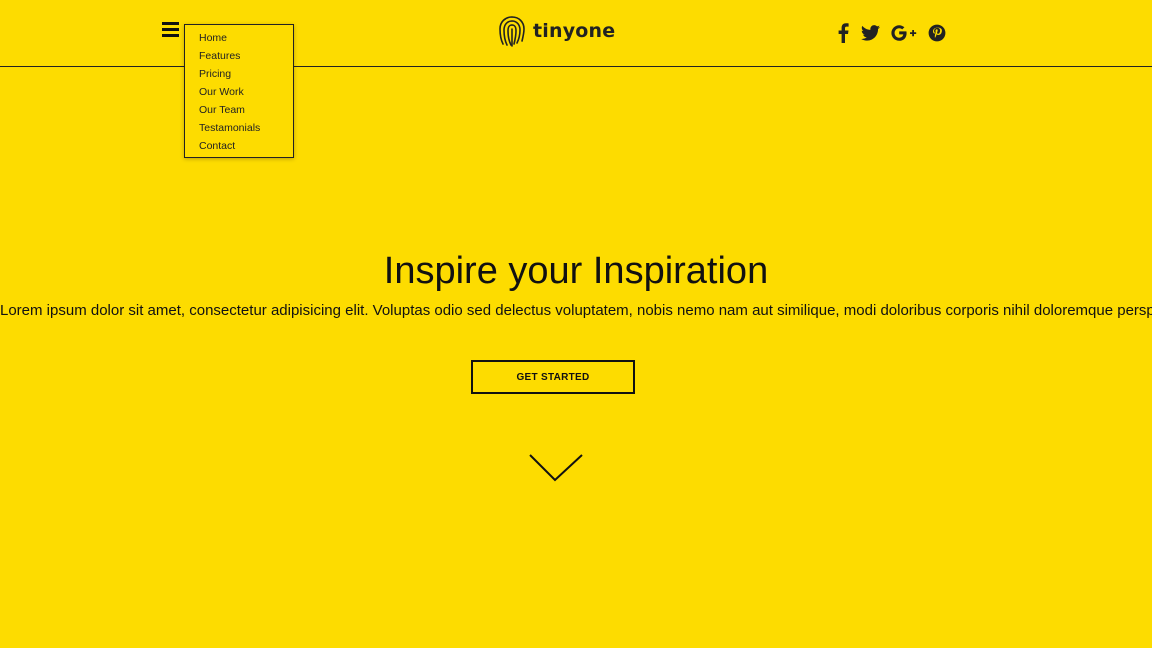 This screenshot has height=648, width=1152. I want to click on hero-title: Inspire your Inspiration, so click(576, 271).